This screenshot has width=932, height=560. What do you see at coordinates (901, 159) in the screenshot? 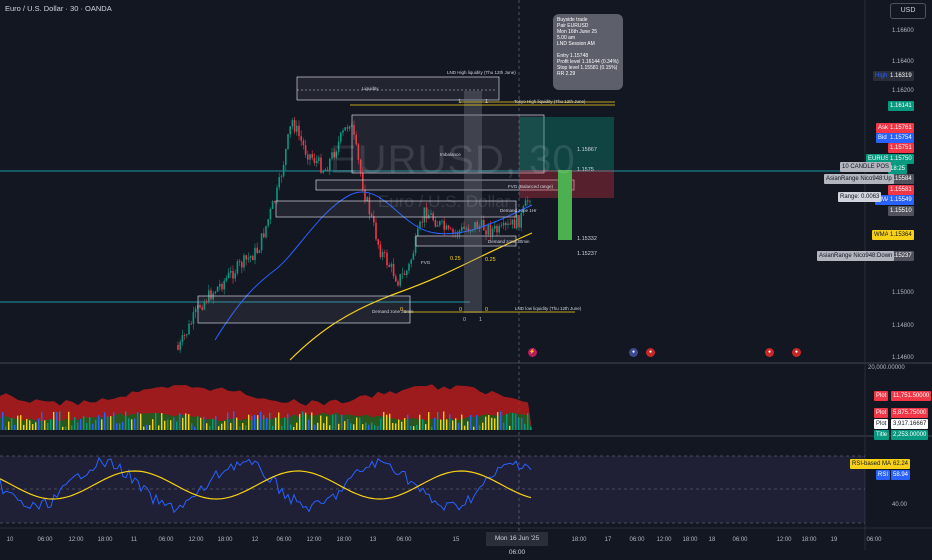
I see `last-price-tag: 1.15750` at bounding box center [901, 159].